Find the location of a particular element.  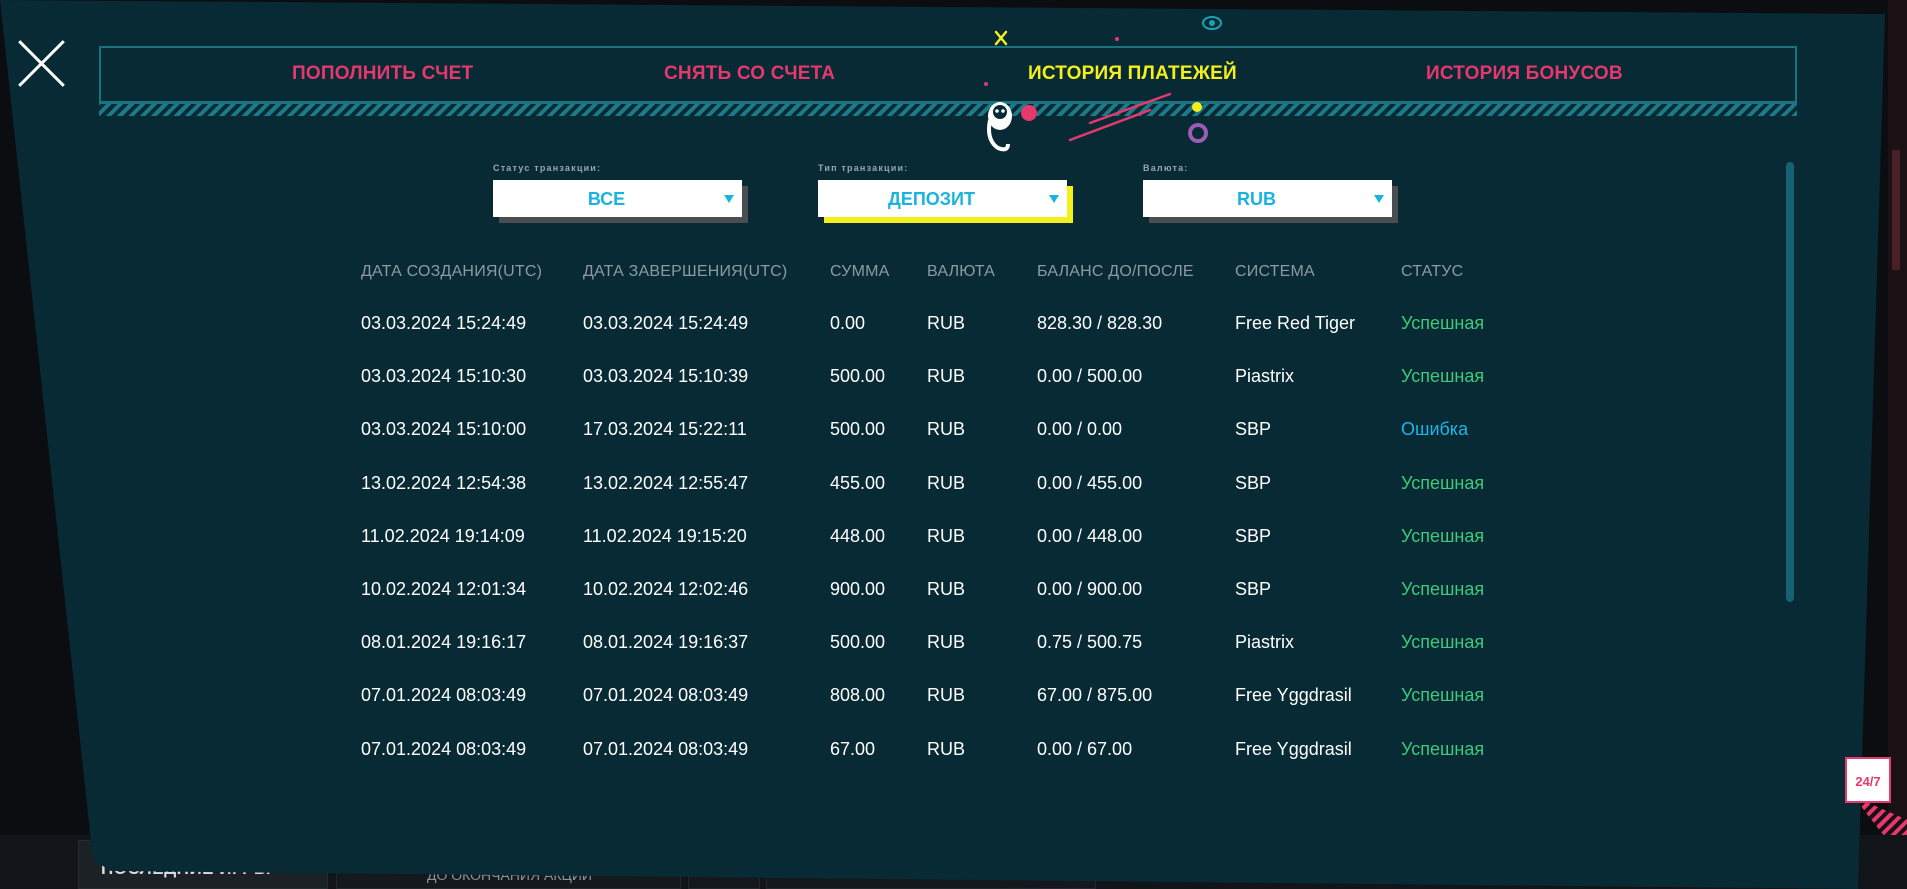

table-scrollbar is located at coordinates (1790, 382).